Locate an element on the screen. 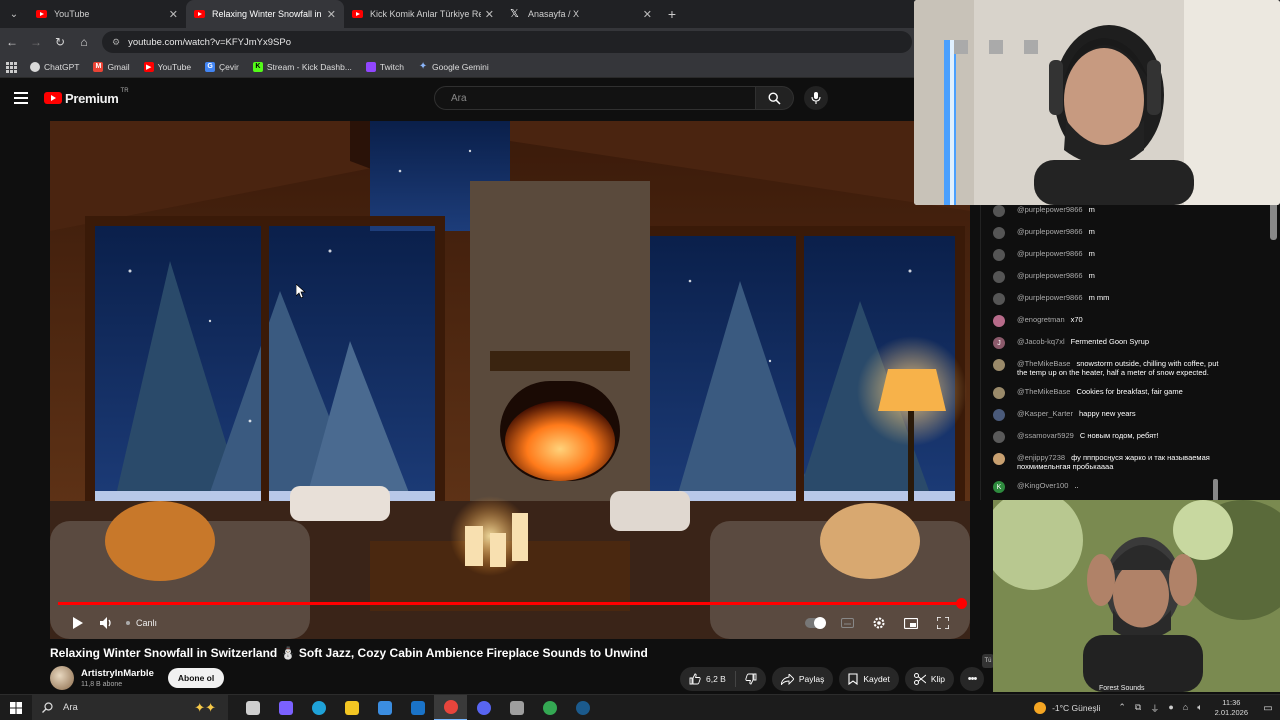  tab-relaxing-winter: Relaxing Winter Snowfall in Swit ✕ is located at coordinates (265, 14).